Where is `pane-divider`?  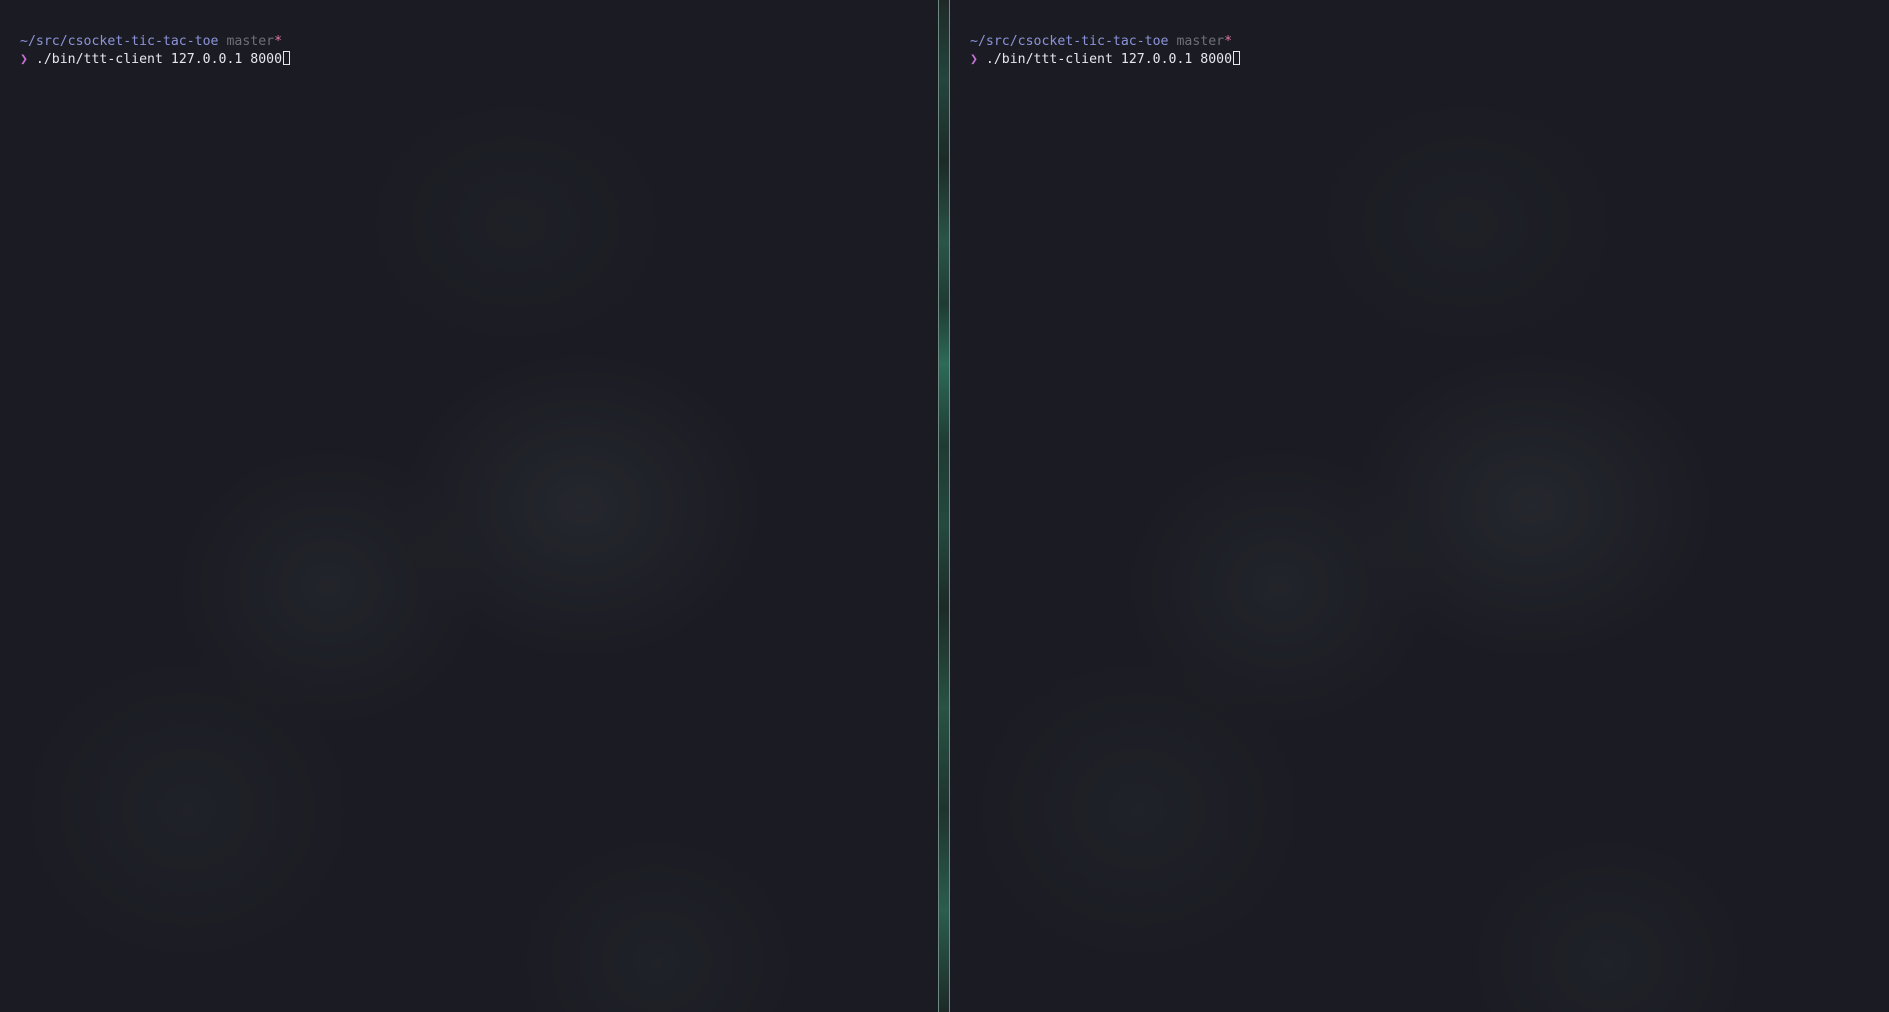 pane-divider is located at coordinates (944, 506).